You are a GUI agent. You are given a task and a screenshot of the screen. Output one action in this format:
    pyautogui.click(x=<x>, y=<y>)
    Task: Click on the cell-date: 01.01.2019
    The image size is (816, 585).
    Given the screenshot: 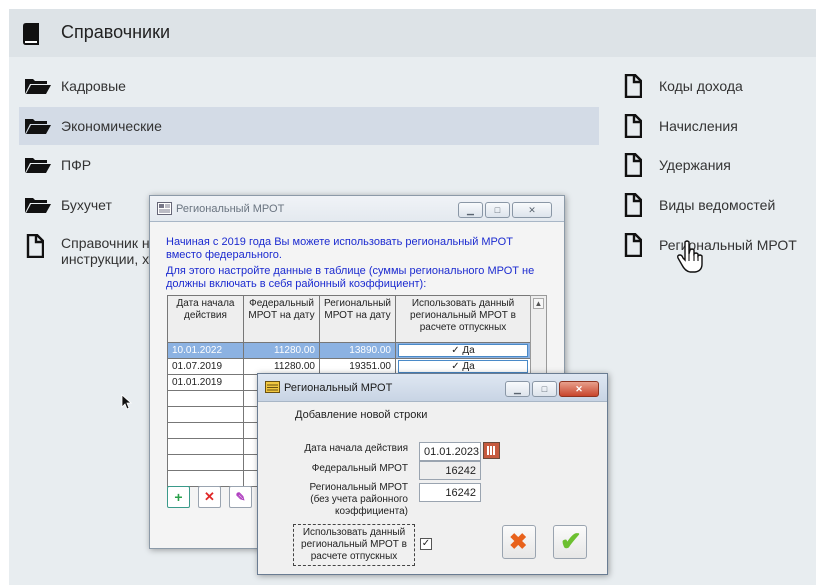 What is the action you would take?
    pyautogui.click(x=205, y=382)
    